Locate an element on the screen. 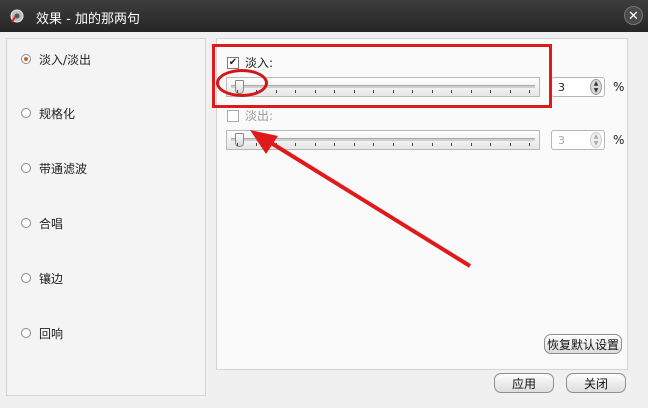  annotation-arrow is located at coordinates (361, 199).